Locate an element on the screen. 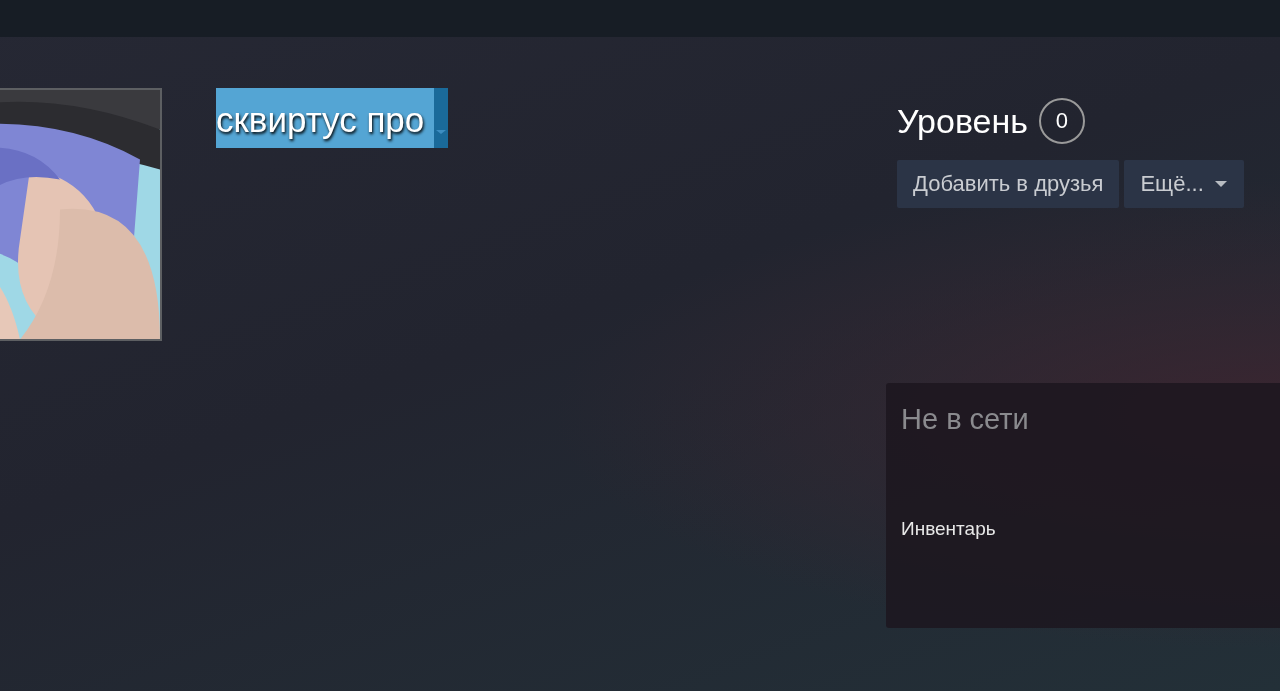  name-history-button is located at coordinates (441, 118).